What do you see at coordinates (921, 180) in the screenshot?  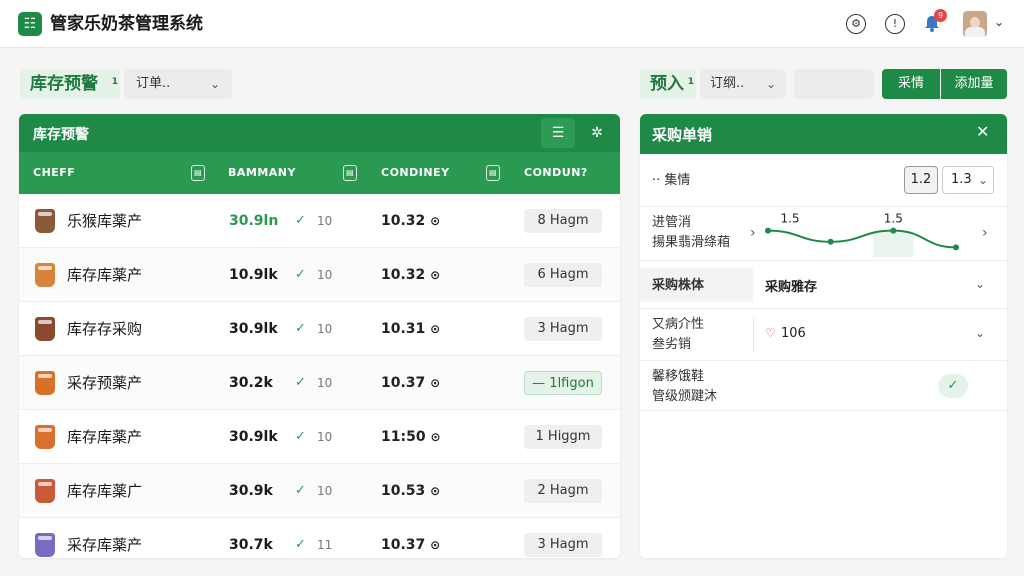 I see `value-box: 1.2` at bounding box center [921, 180].